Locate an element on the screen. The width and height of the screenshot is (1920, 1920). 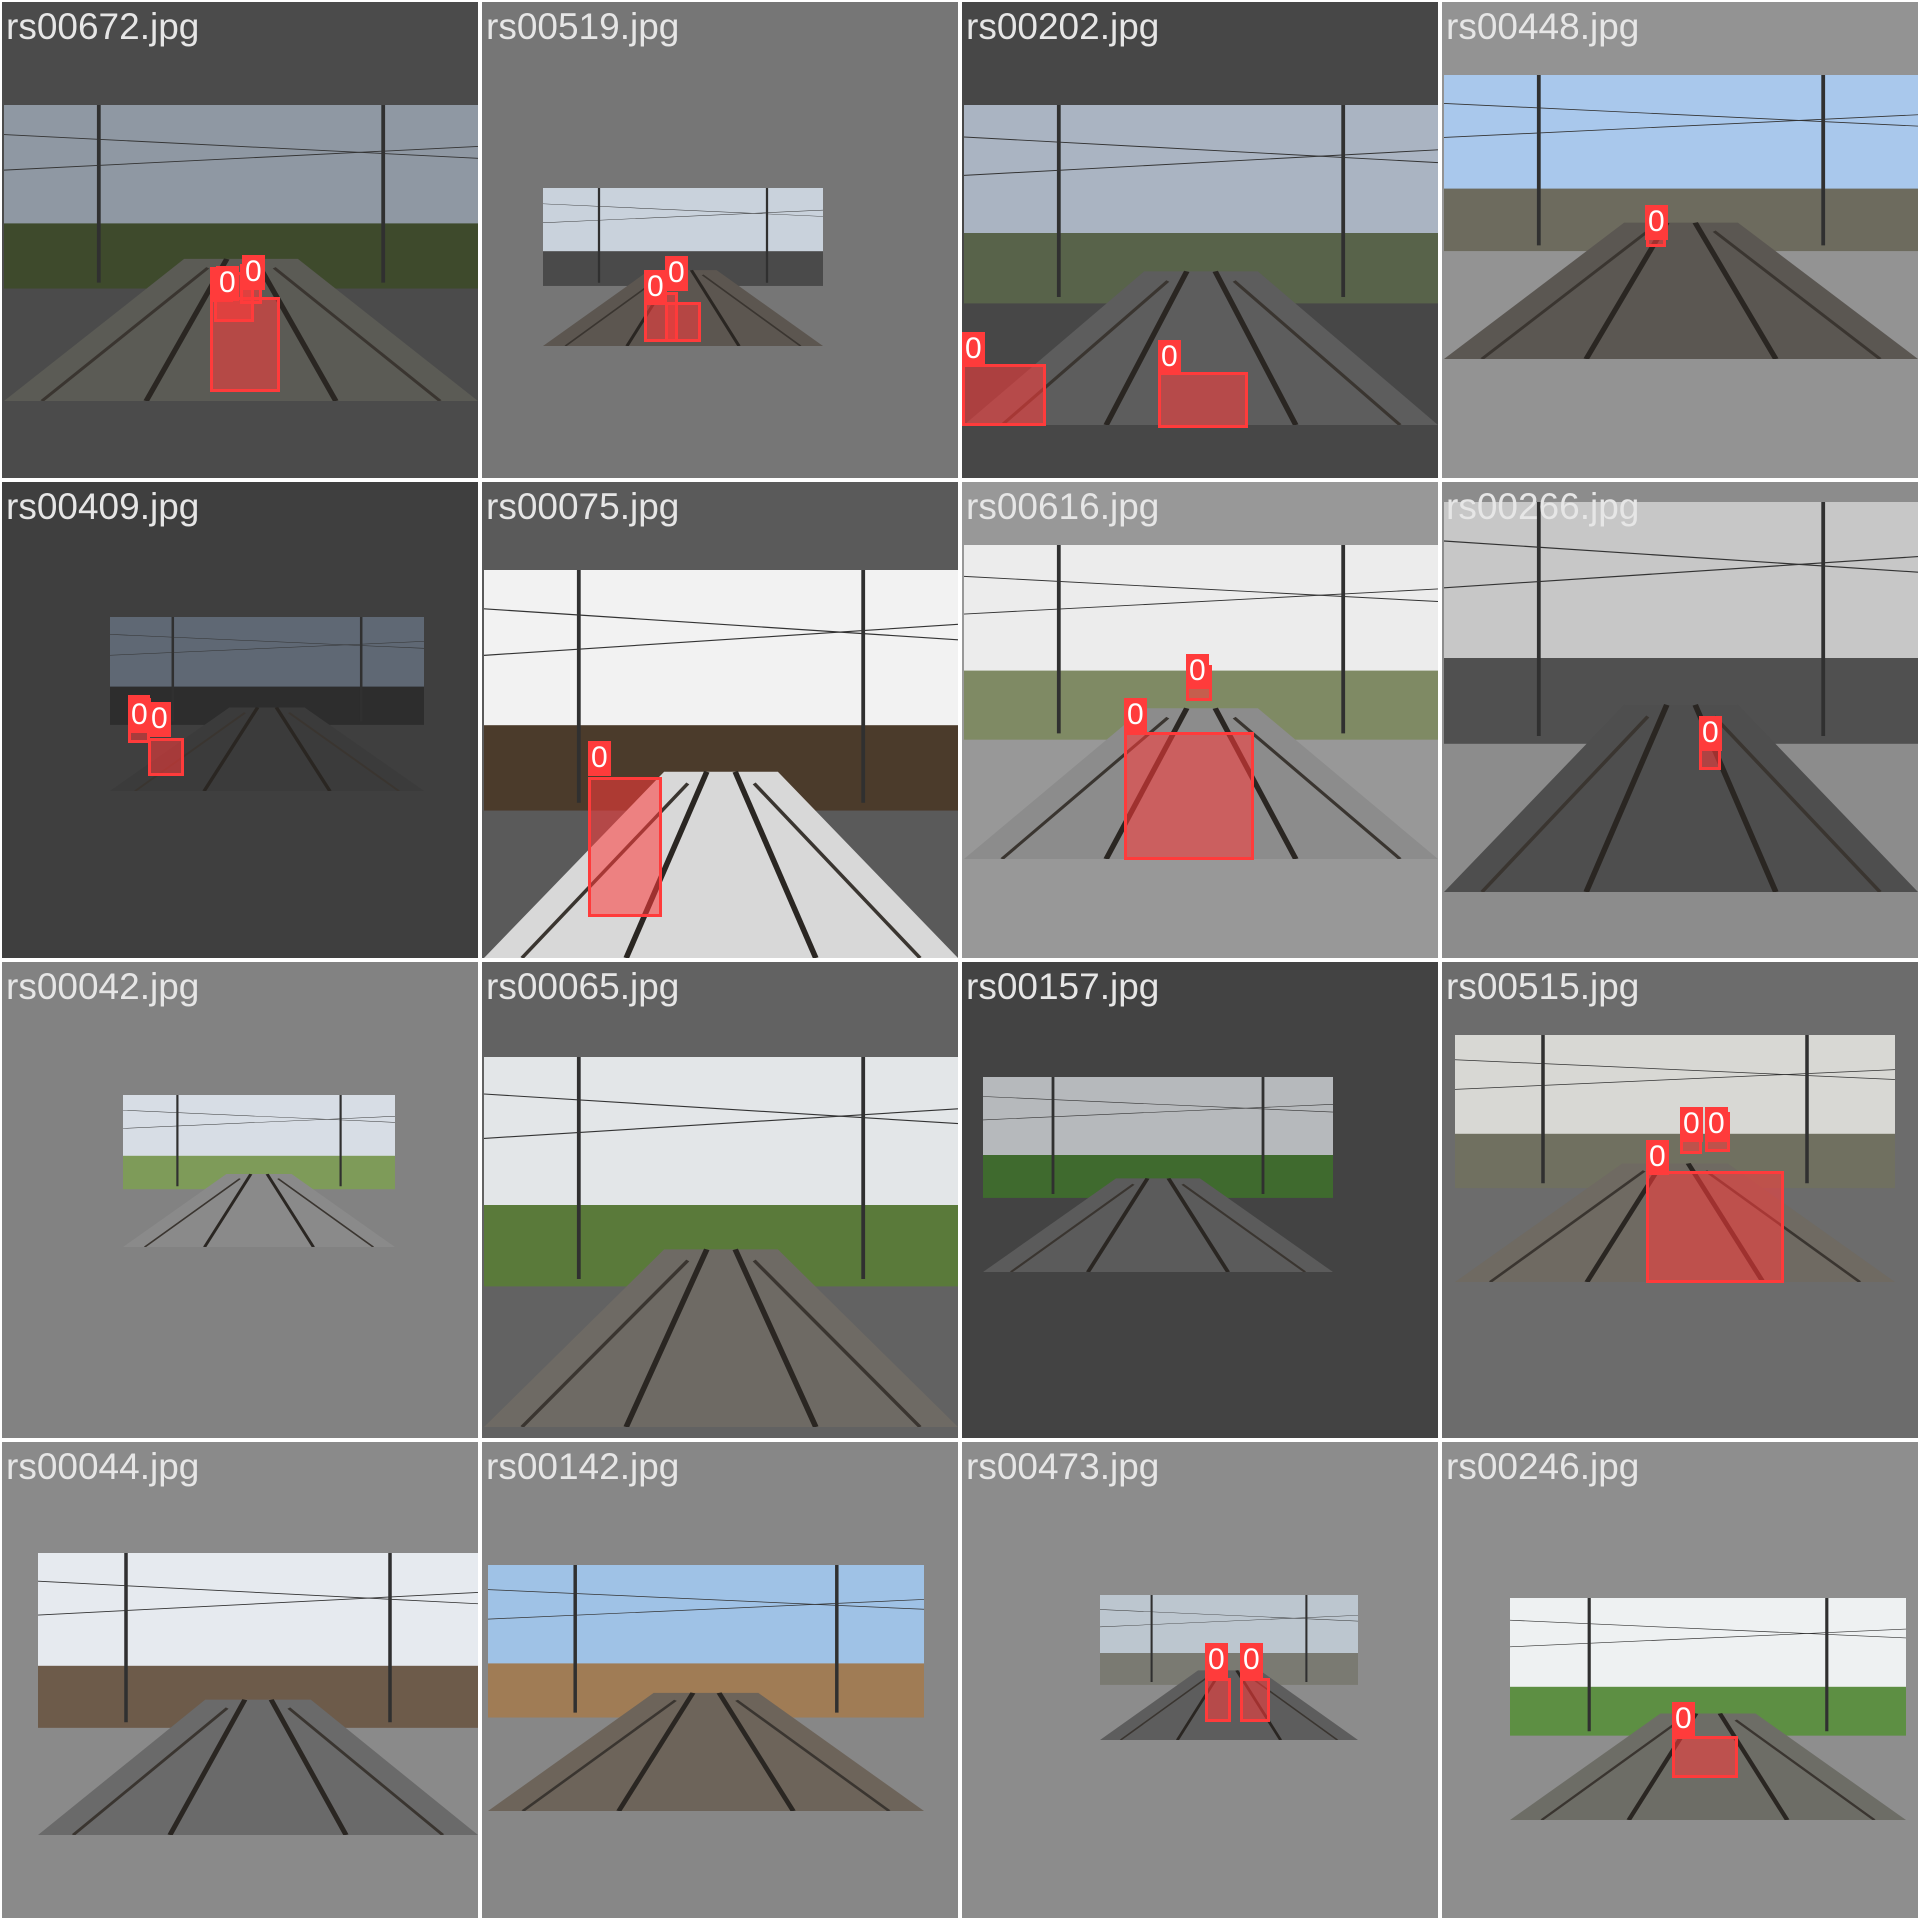
mosaic-tile: rs00448.jpg 0 is located at coordinates (1680, 240).